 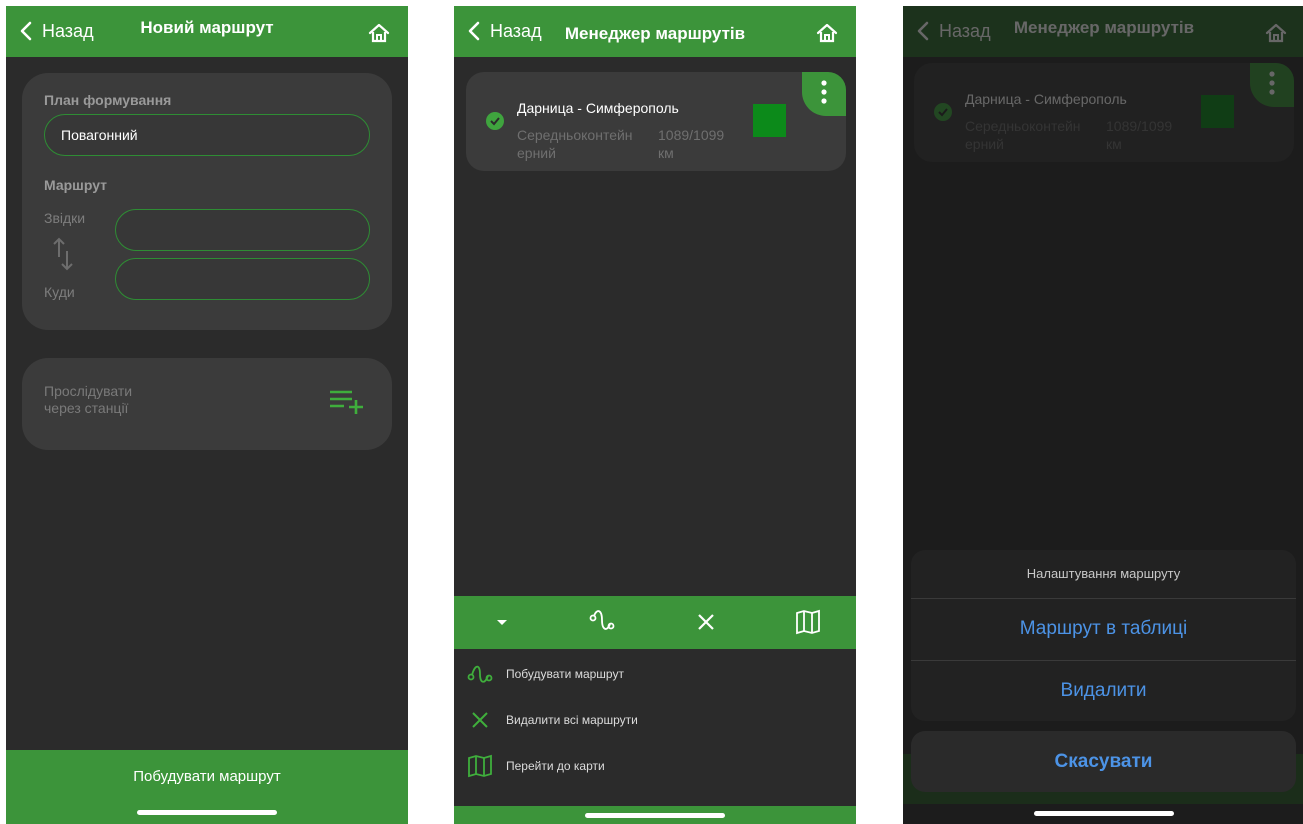 I want to click on route-distance: 1089/1099 км, so click(x=691, y=144).